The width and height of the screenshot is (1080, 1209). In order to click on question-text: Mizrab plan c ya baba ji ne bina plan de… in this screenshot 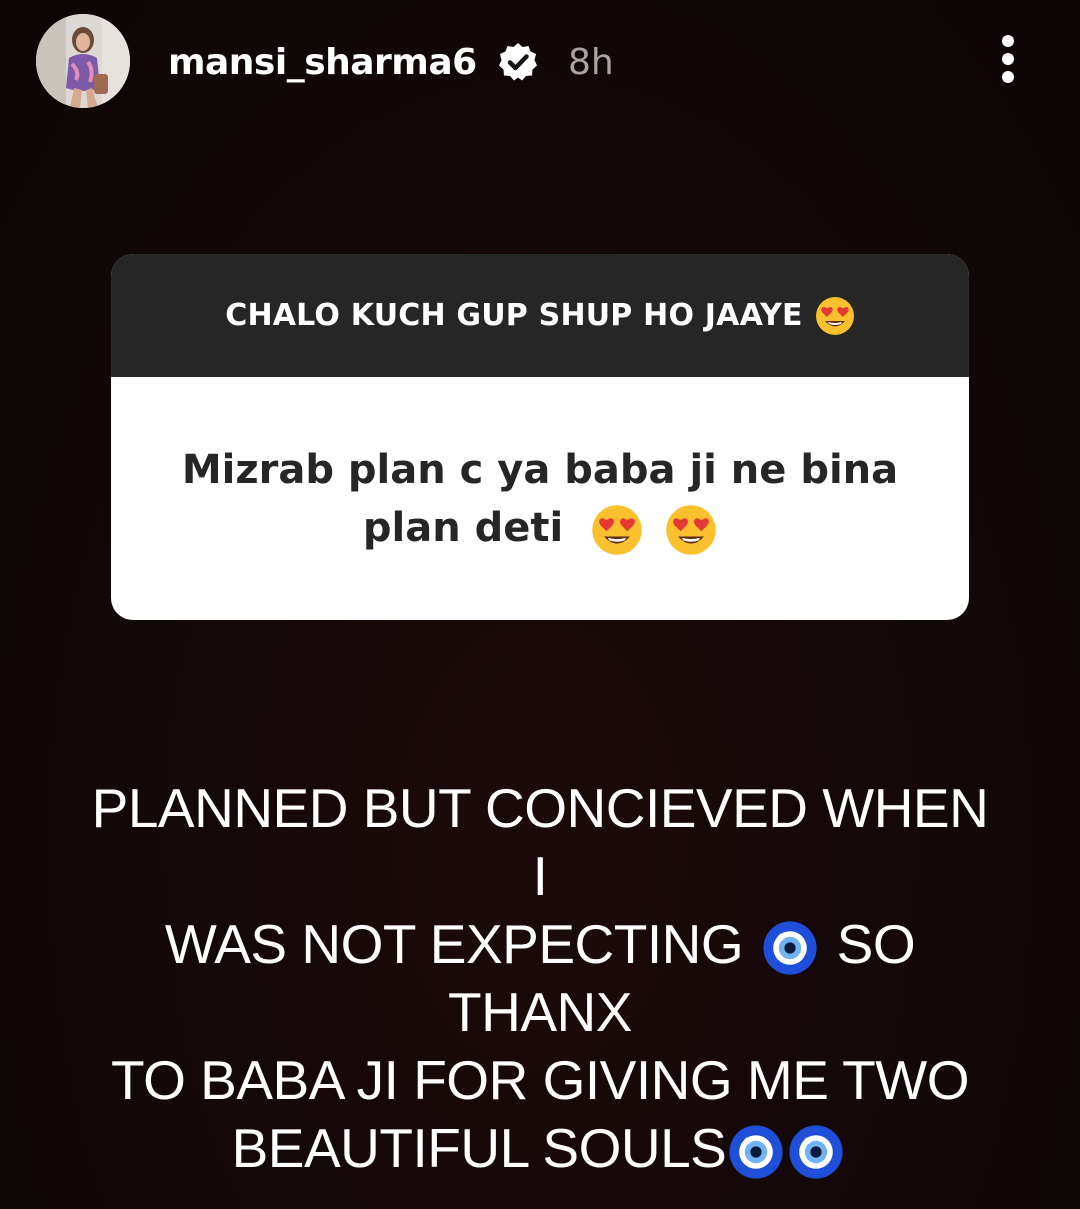, I will do `click(540, 499)`.